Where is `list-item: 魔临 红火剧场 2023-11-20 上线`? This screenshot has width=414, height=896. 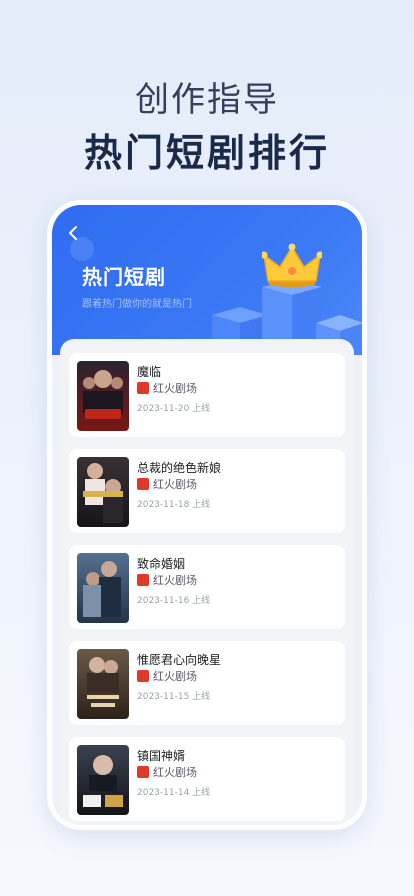 list-item: 魔临 红火剧场 2023-11-20 上线 is located at coordinates (207, 395).